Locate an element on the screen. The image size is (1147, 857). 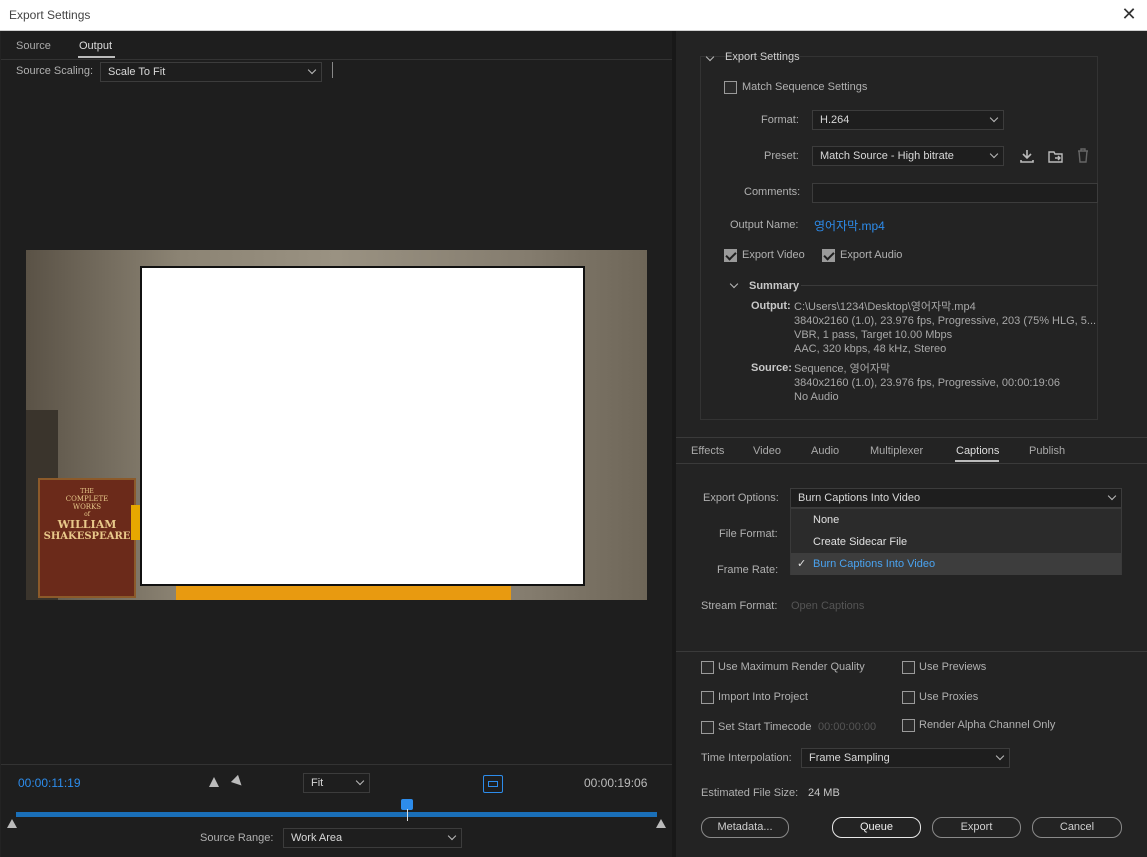
tab-audio: Audio is located at coordinates (825, 451).